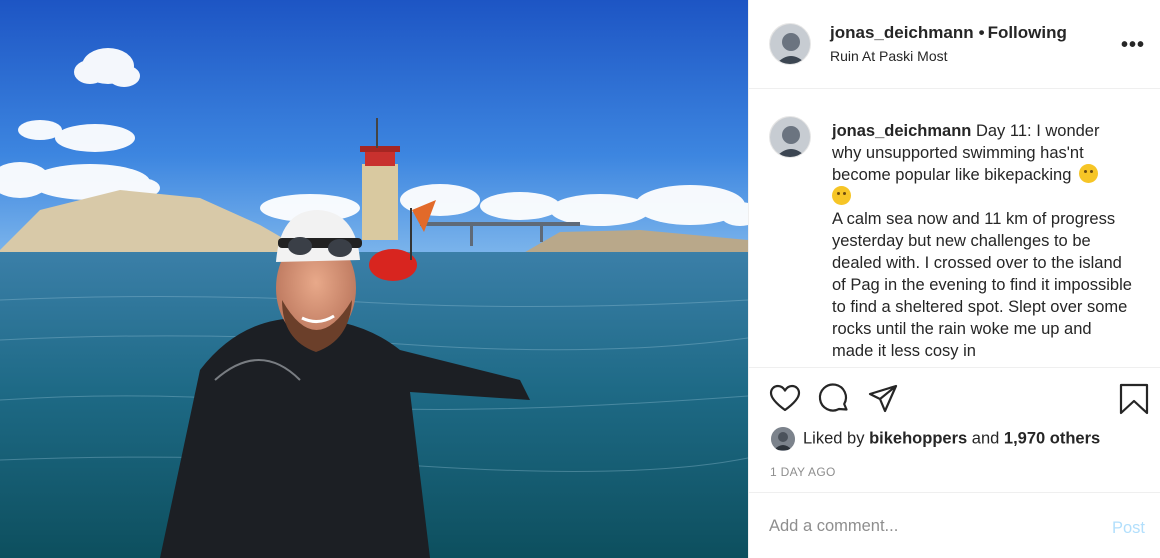 Image resolution: width=1160 pixels, height=558 pixels. What do you see at coordinates (834, 399) in the screenshot?
I see `comment-icon` at bounding box center [834, 399].